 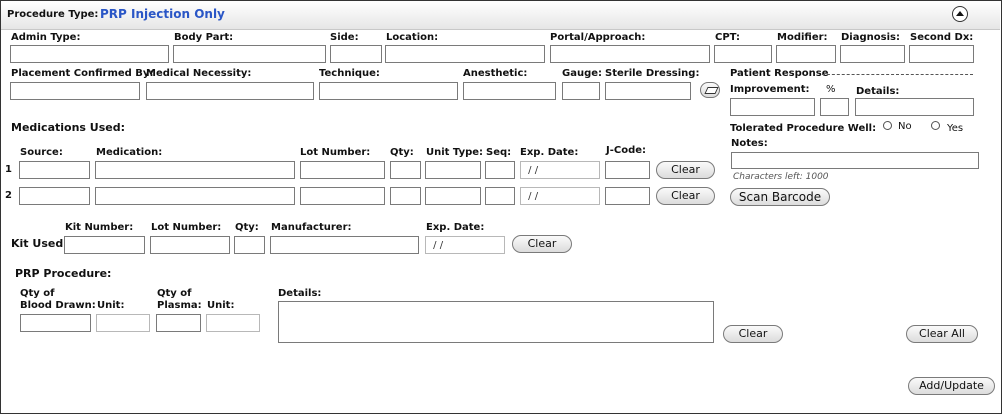 What do you see at coordinates (495, 73) in the screenshot?
I see `anesthetic-label: Anesthetic:` at bounding box center [495, 73].